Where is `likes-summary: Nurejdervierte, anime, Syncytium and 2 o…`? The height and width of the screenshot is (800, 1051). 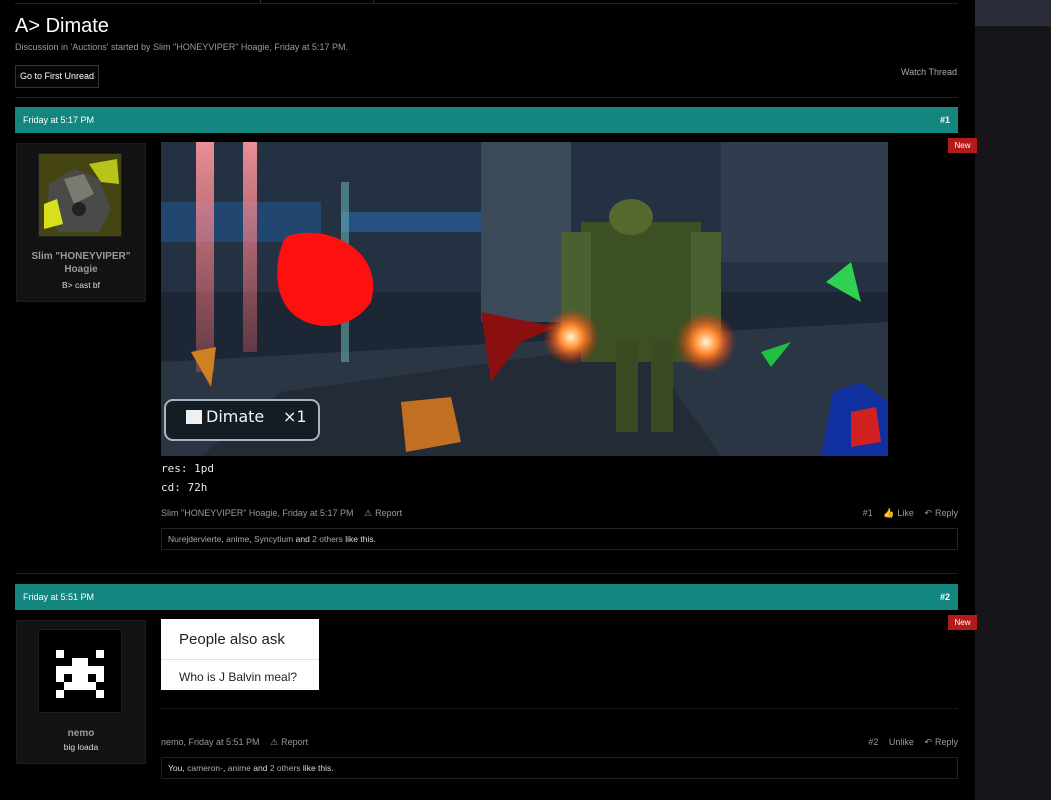 likes-summary: Nurejdervierte, anime, Syncytium and 2 o… is located at coordinates (559, 539).